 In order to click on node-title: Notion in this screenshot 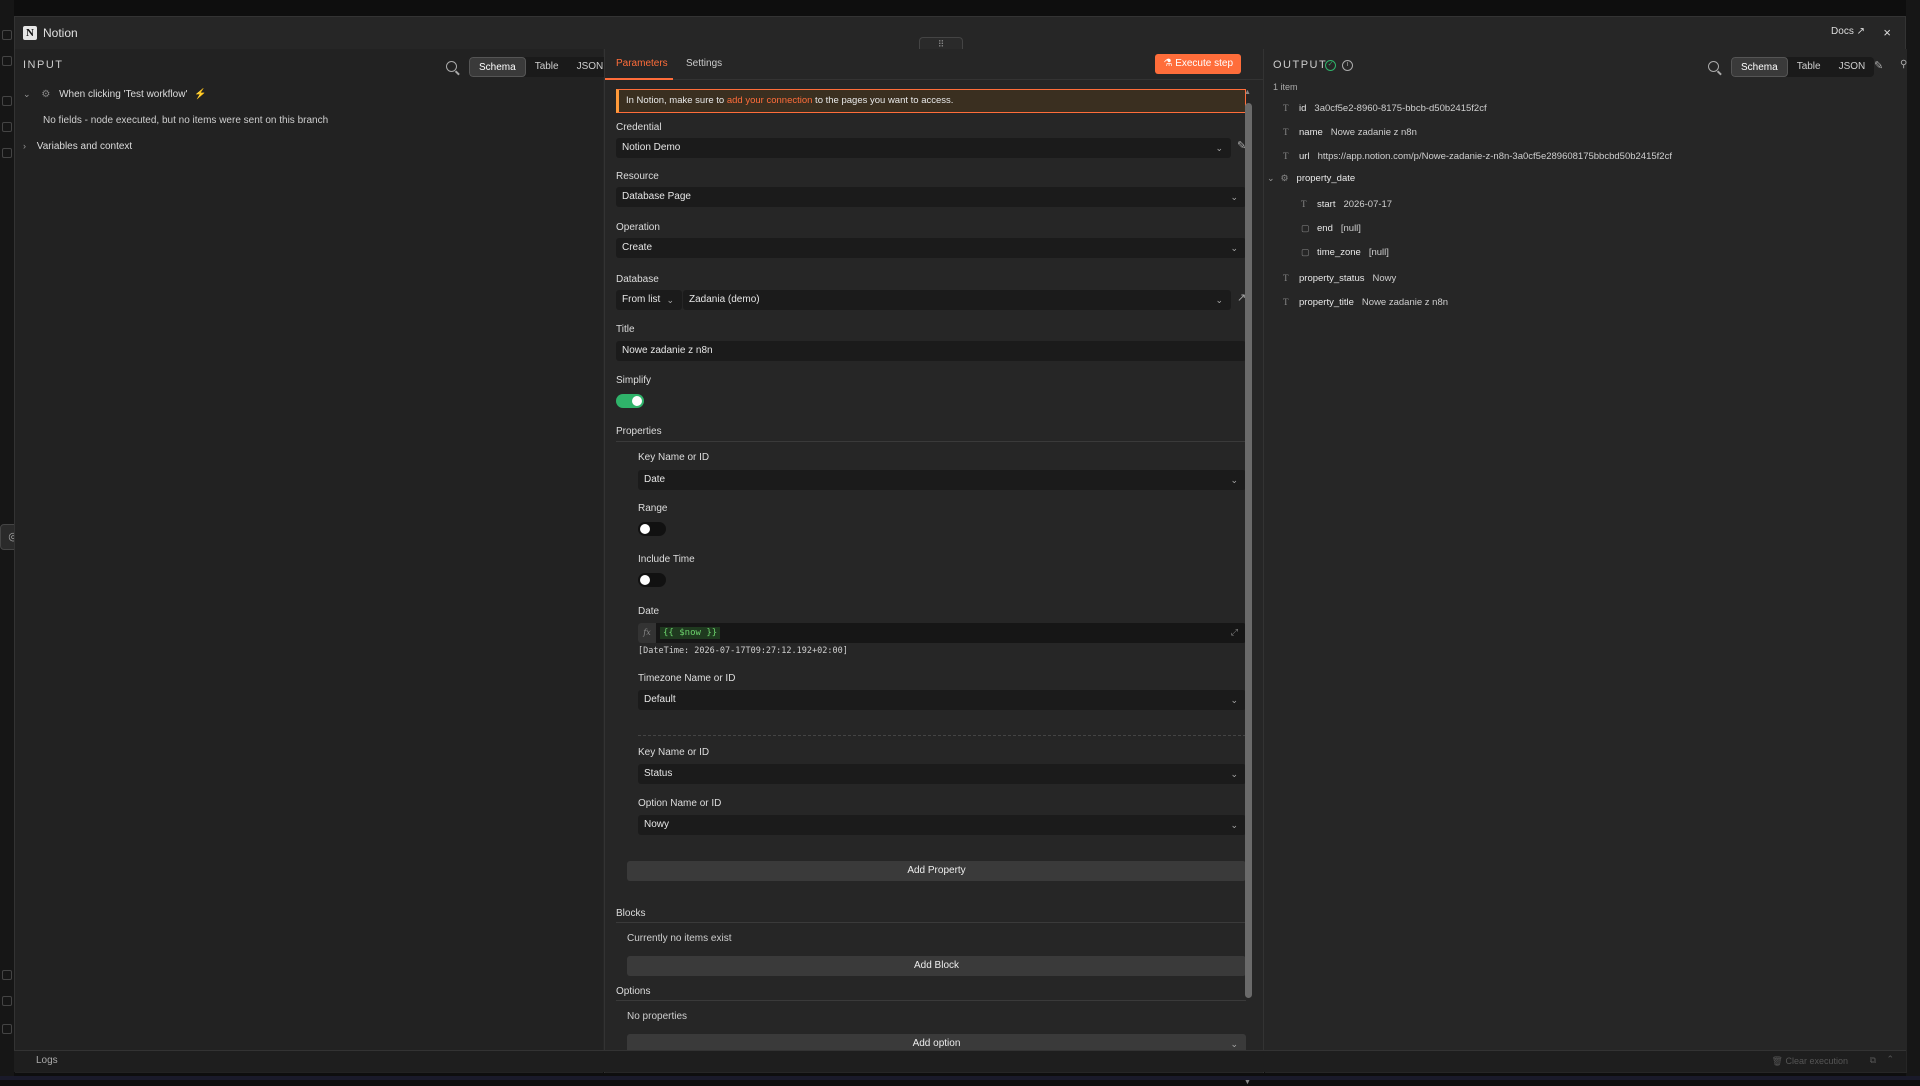, I will do `click(60, 33)`.